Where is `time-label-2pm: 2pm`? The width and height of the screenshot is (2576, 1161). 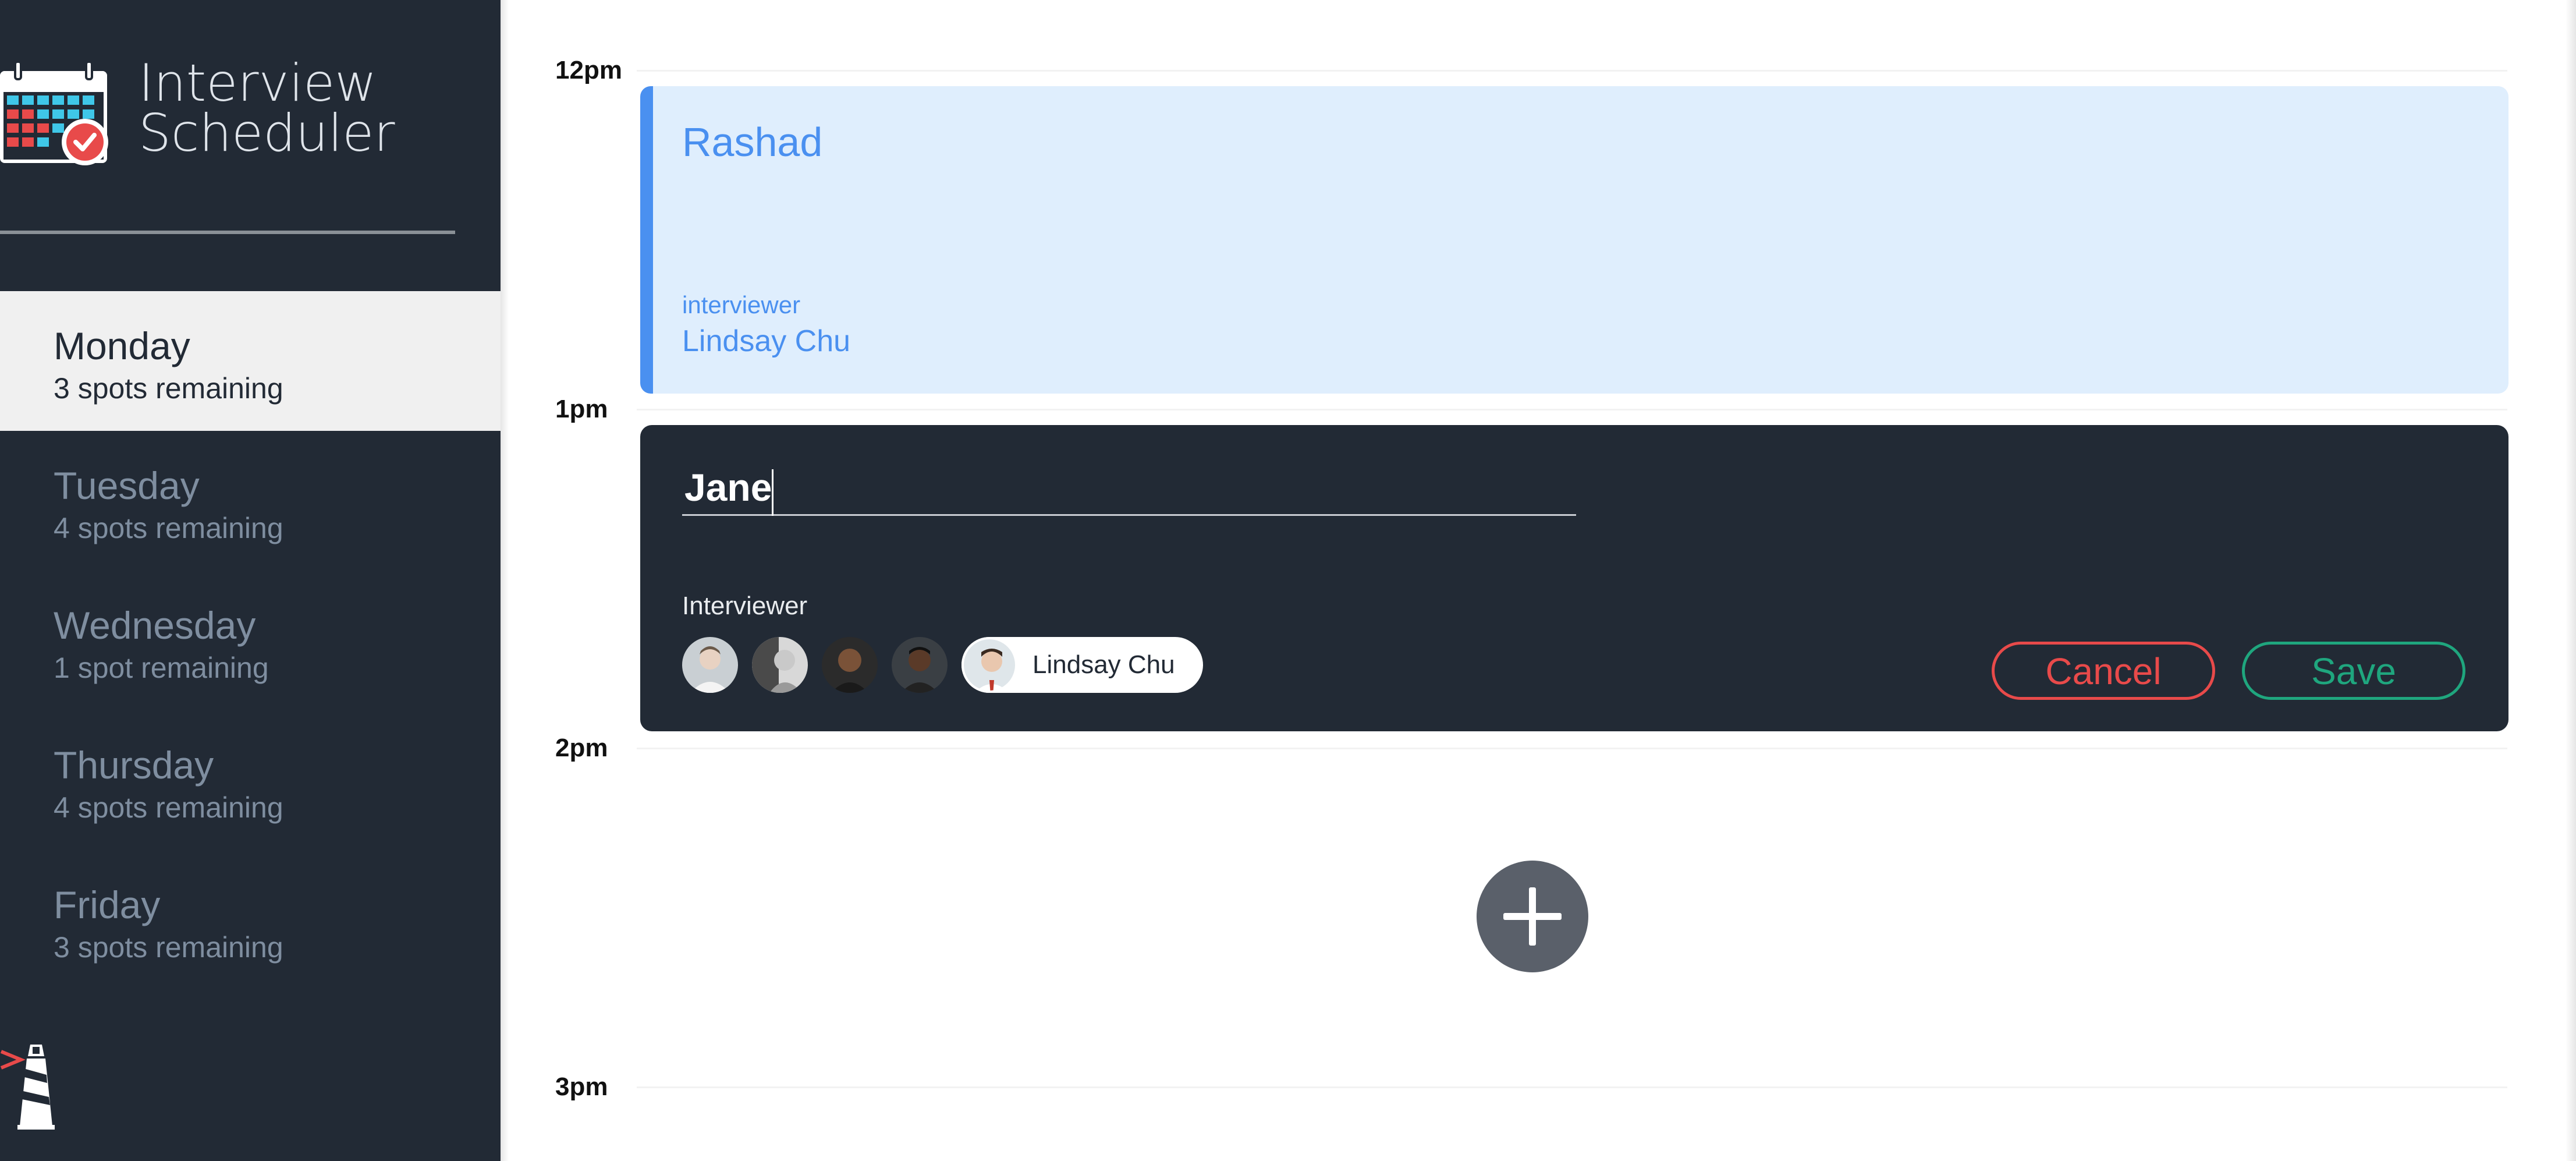
time-label-2pm: 2pm is located at coordinates (582, 748).